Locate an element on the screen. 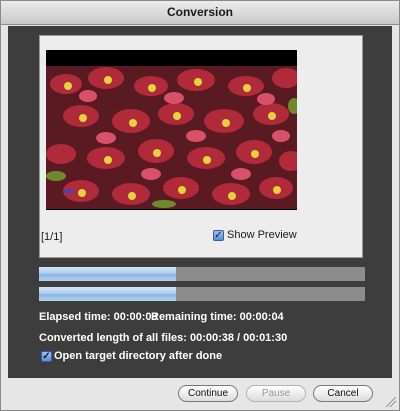  remaining-value: 00:00:04 is located at coordinates (261, 317).